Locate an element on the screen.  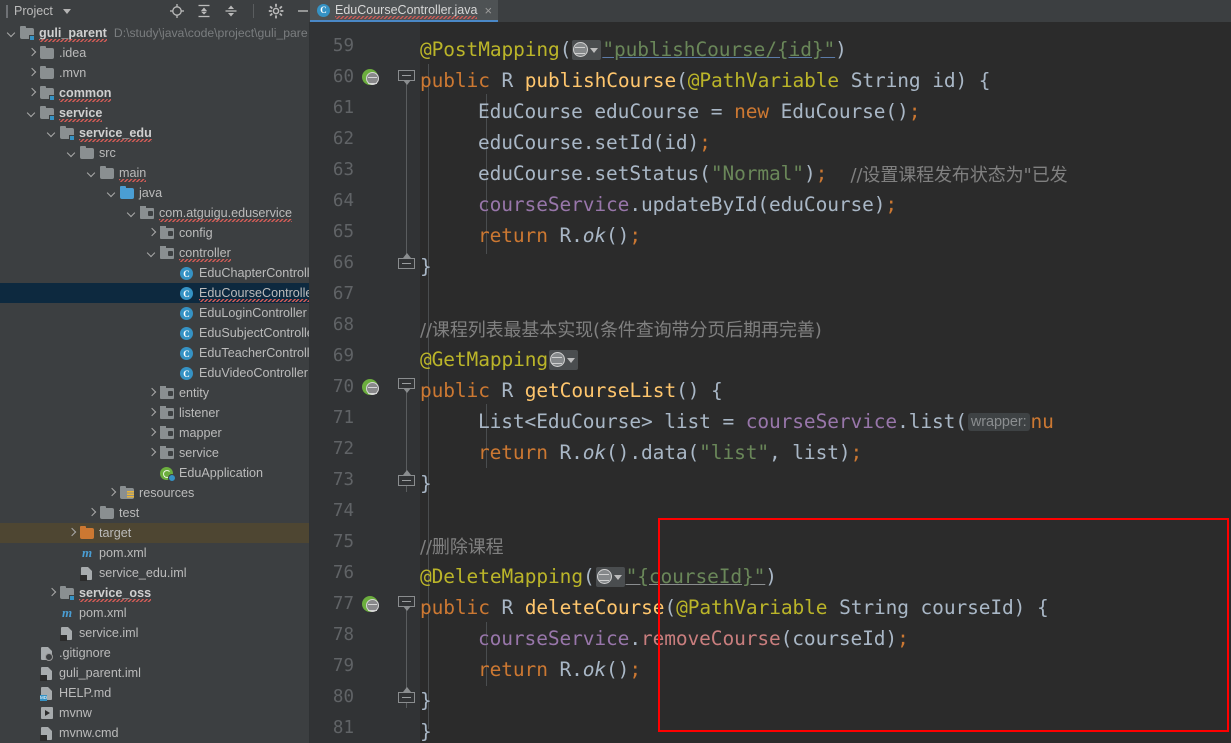
code-line-61: EduCourse eduCourse = new EduCourse(); is located at coordinates (825, 111).